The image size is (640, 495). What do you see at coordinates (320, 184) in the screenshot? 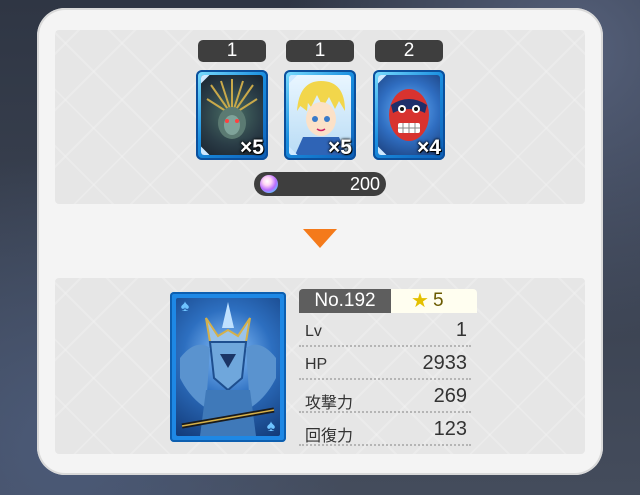
I see `fusion-cost: 200` at bounding box center [320, 184].